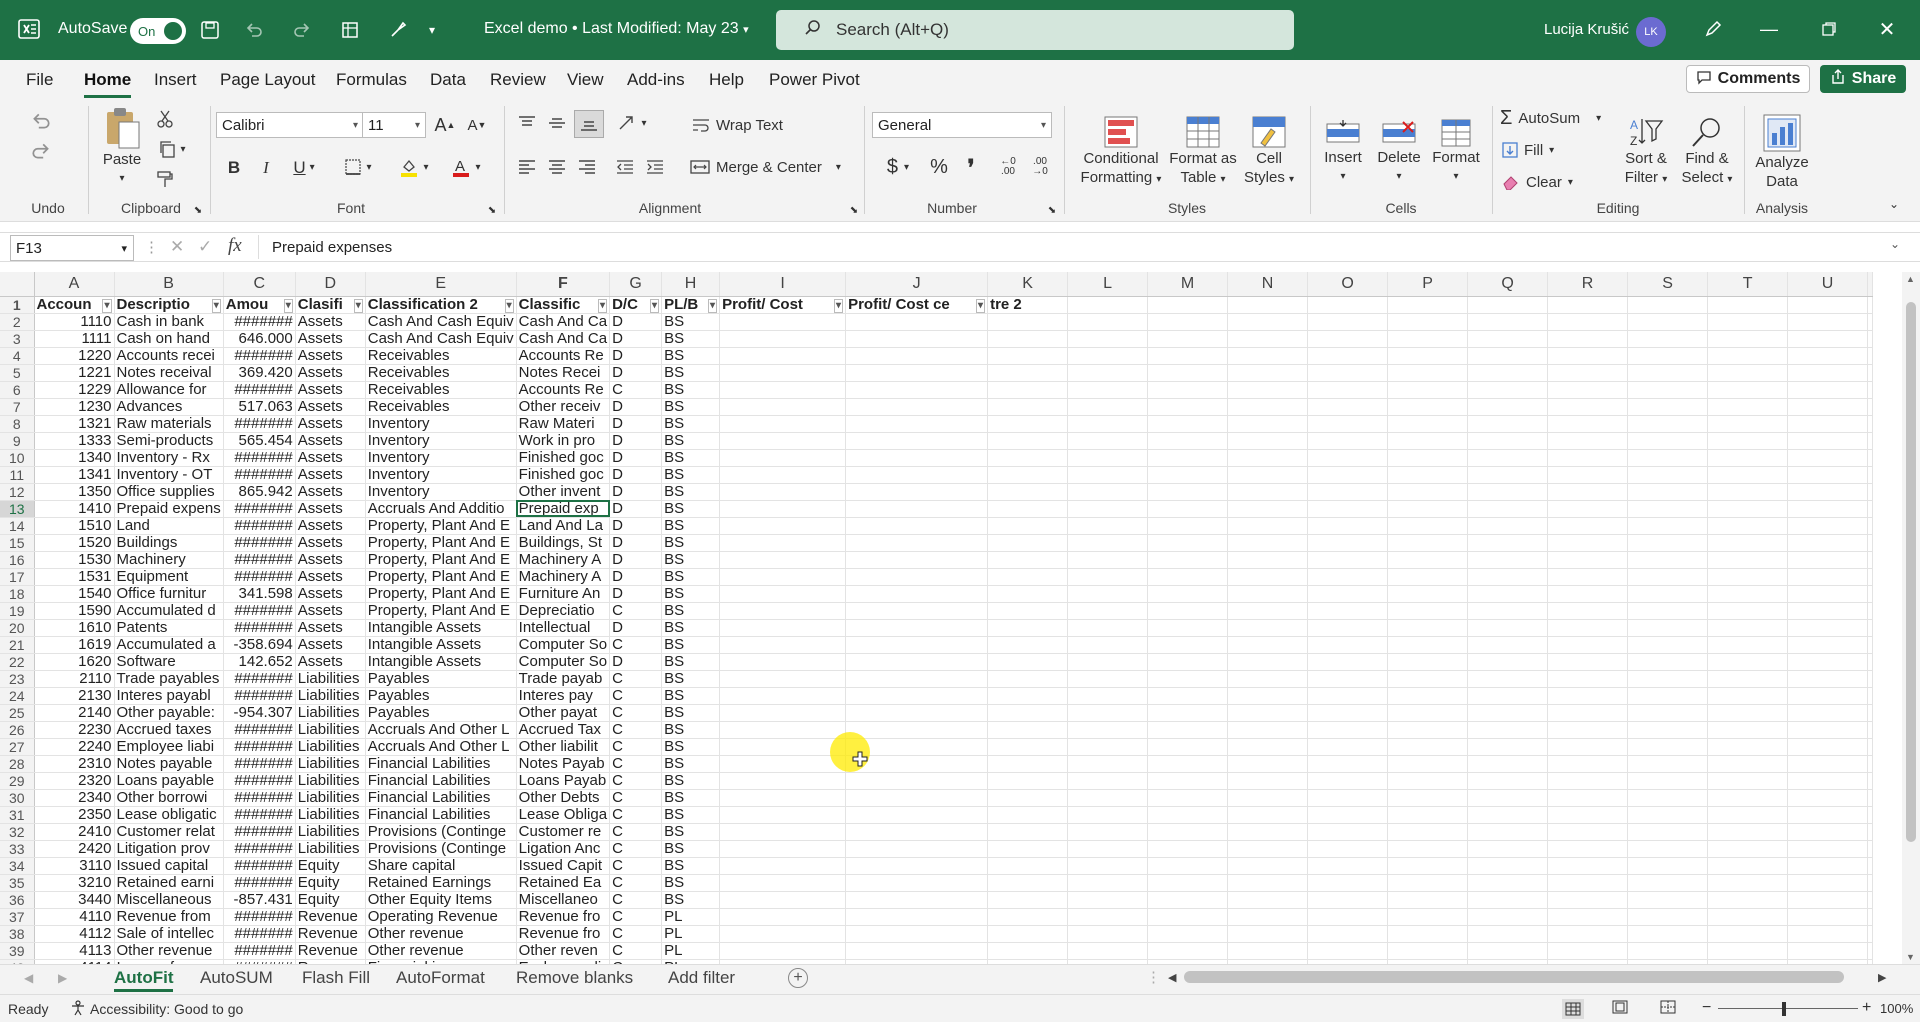 Image resolution: width=1920 pixels, height=1022 pixels. I want to click on header-cell: tre 2, so click(1028, 305).